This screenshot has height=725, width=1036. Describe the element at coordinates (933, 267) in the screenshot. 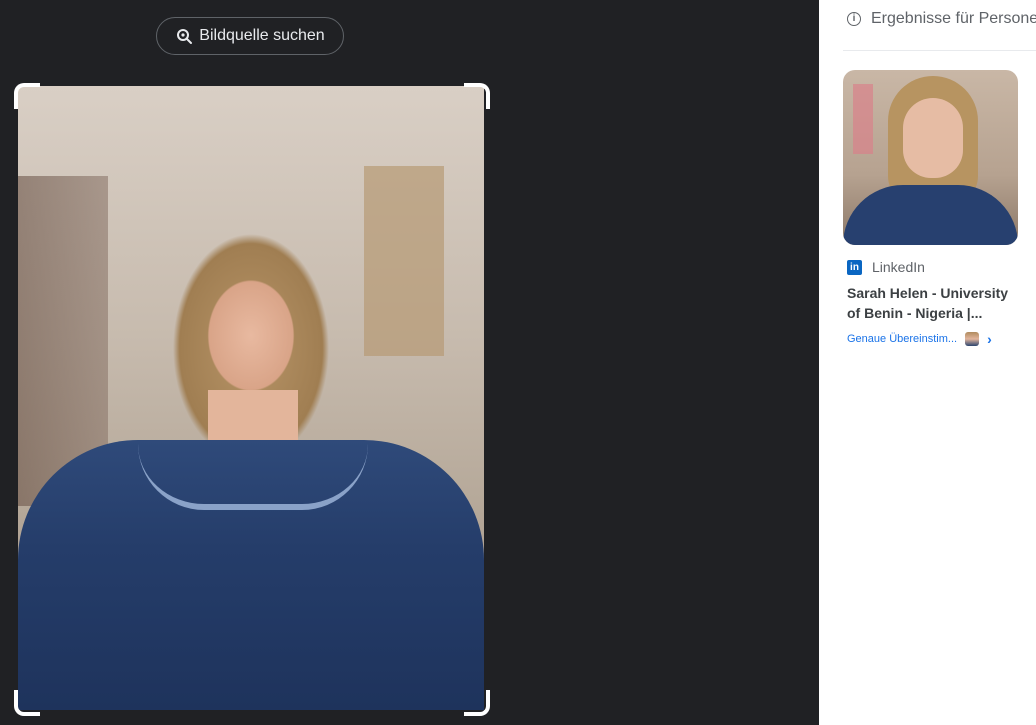

I see `result-source: in LinkedIn` at that location.